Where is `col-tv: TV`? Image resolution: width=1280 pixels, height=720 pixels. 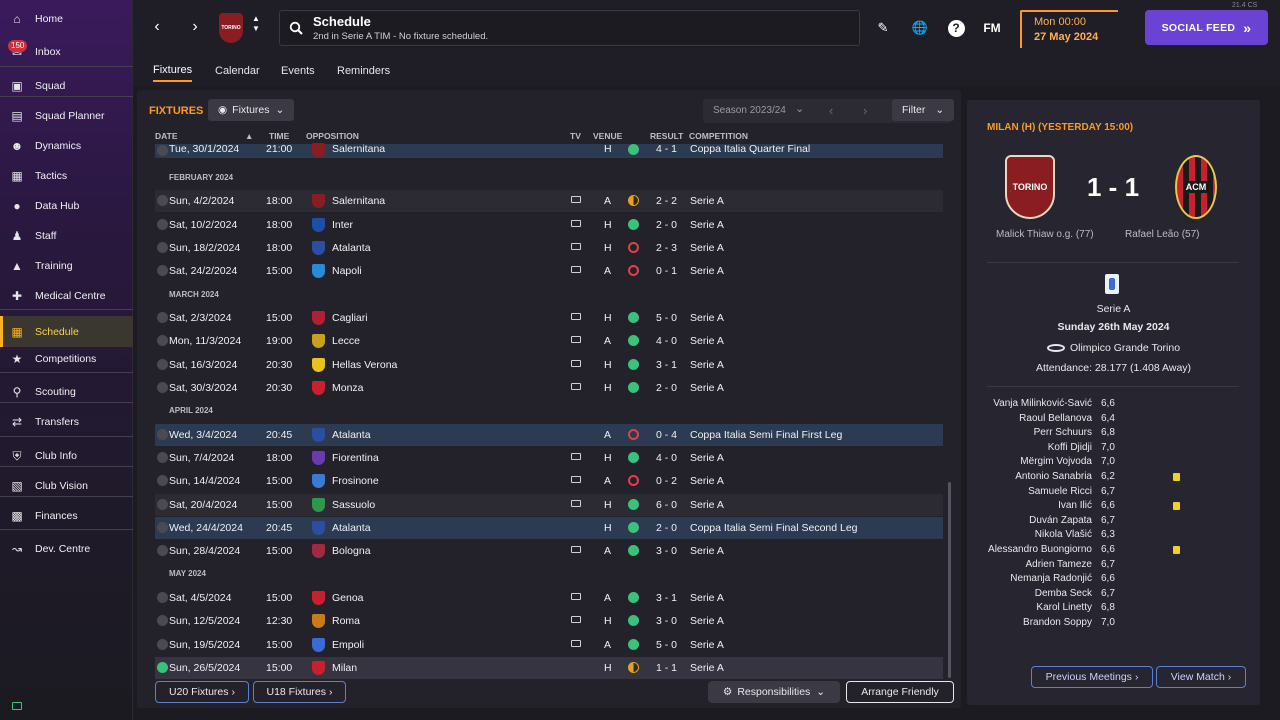 col-tv: TV is located at coordinates (575, 136).